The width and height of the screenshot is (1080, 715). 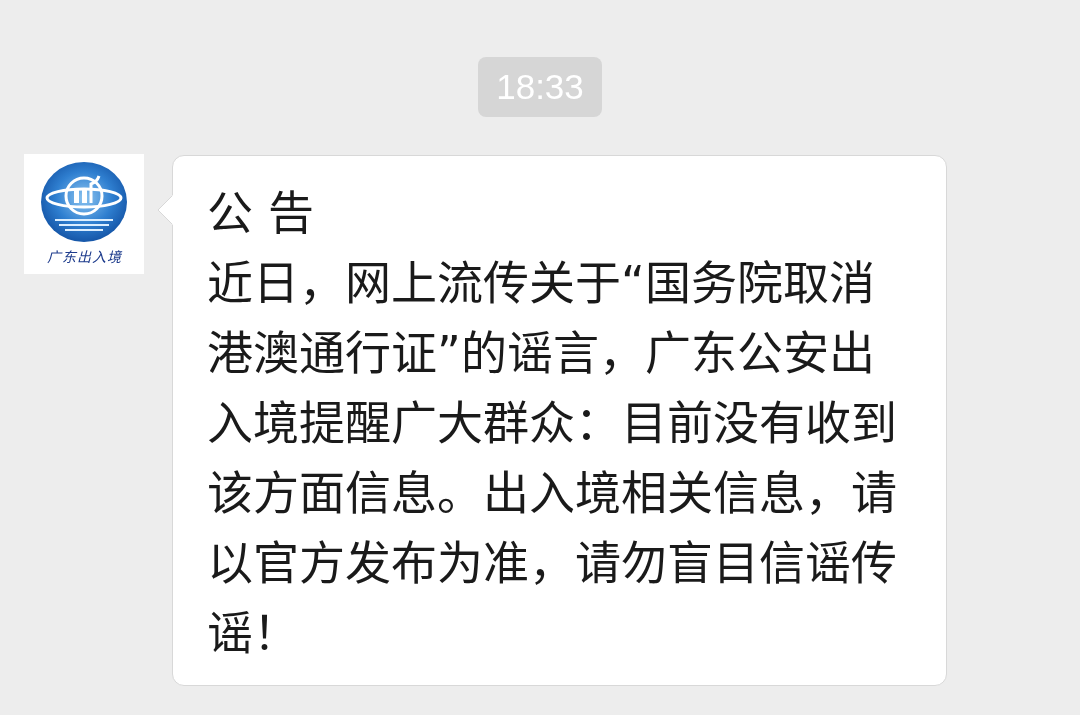 I want to click on avatar: 广东出入境, so click(x=84, y=214).